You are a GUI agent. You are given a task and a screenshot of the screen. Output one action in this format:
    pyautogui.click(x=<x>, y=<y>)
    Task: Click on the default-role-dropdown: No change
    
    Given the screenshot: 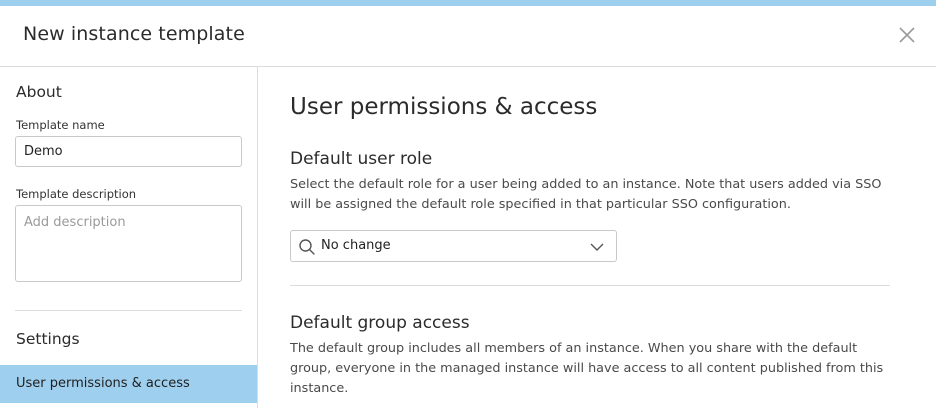 What is the action you would take?
    pyautogui.click(x=453, y=246)
    